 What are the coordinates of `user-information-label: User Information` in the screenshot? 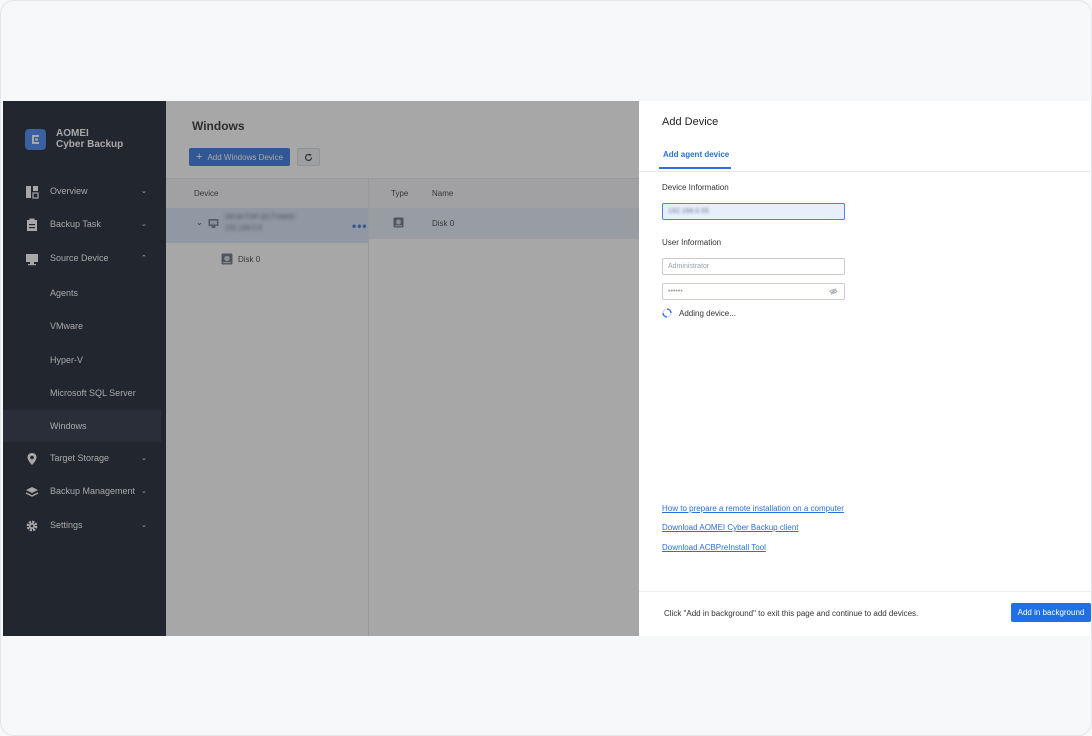 It's located at (692, 242).